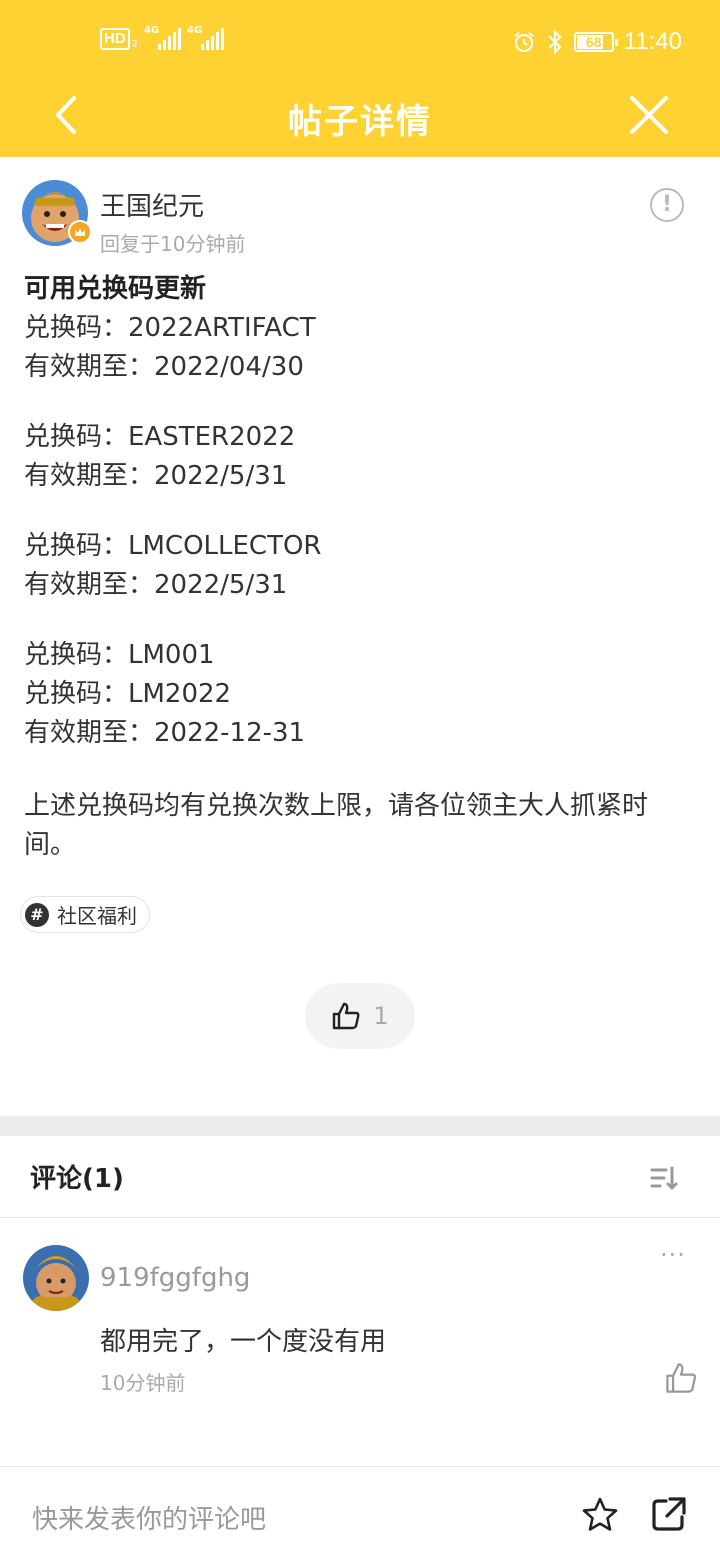 The width and height of the screenshot is (720, 1560). I want to click on status-right: 68 11:40, so click(597, 42).